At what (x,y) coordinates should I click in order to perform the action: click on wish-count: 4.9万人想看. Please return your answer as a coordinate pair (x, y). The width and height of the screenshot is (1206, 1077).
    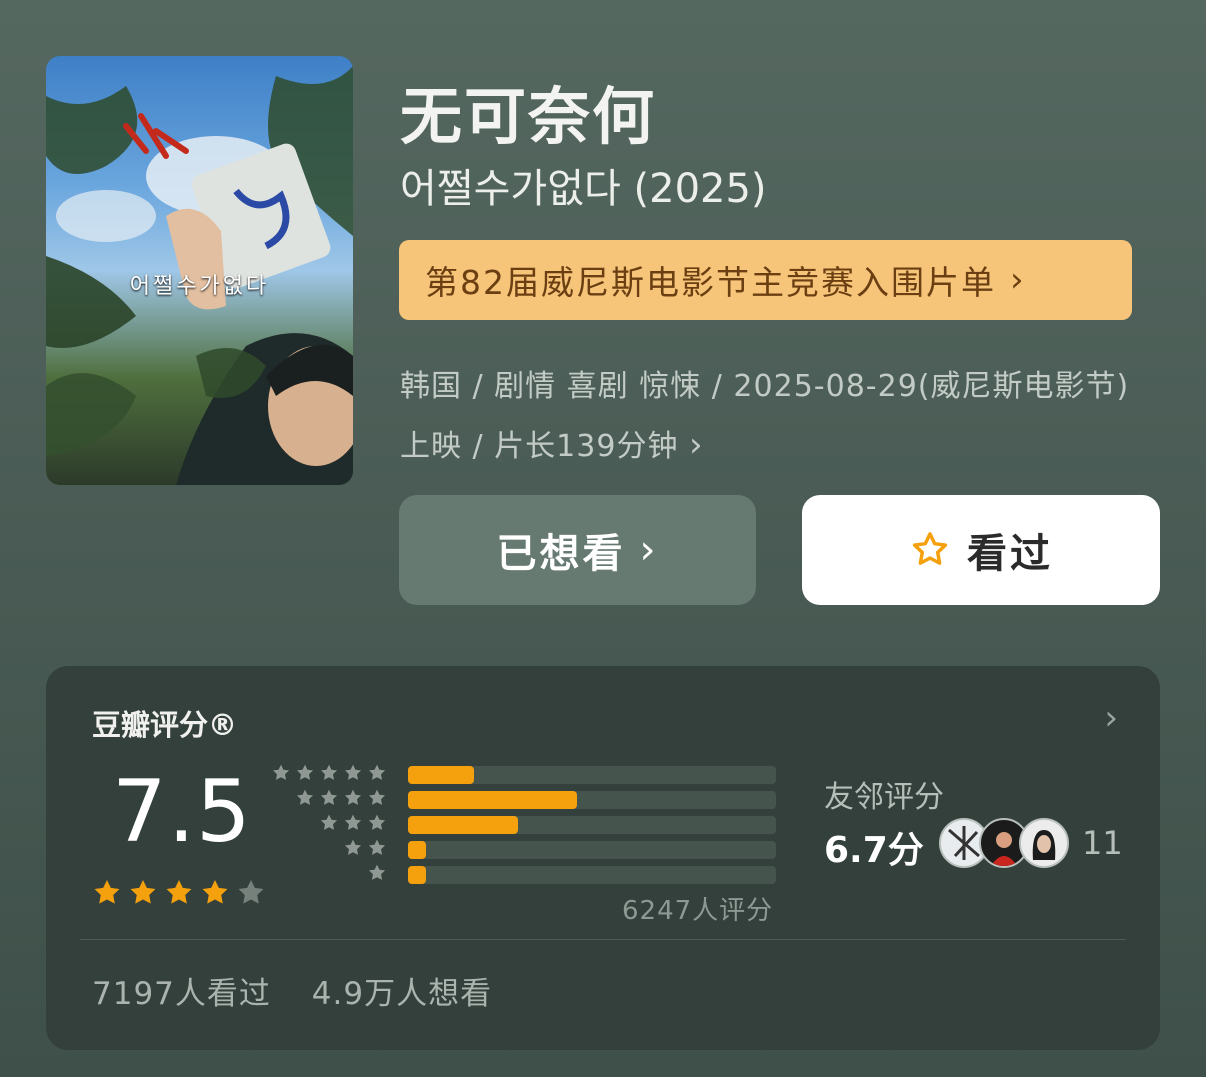
    Looking at the image, I should click on (402, 994).